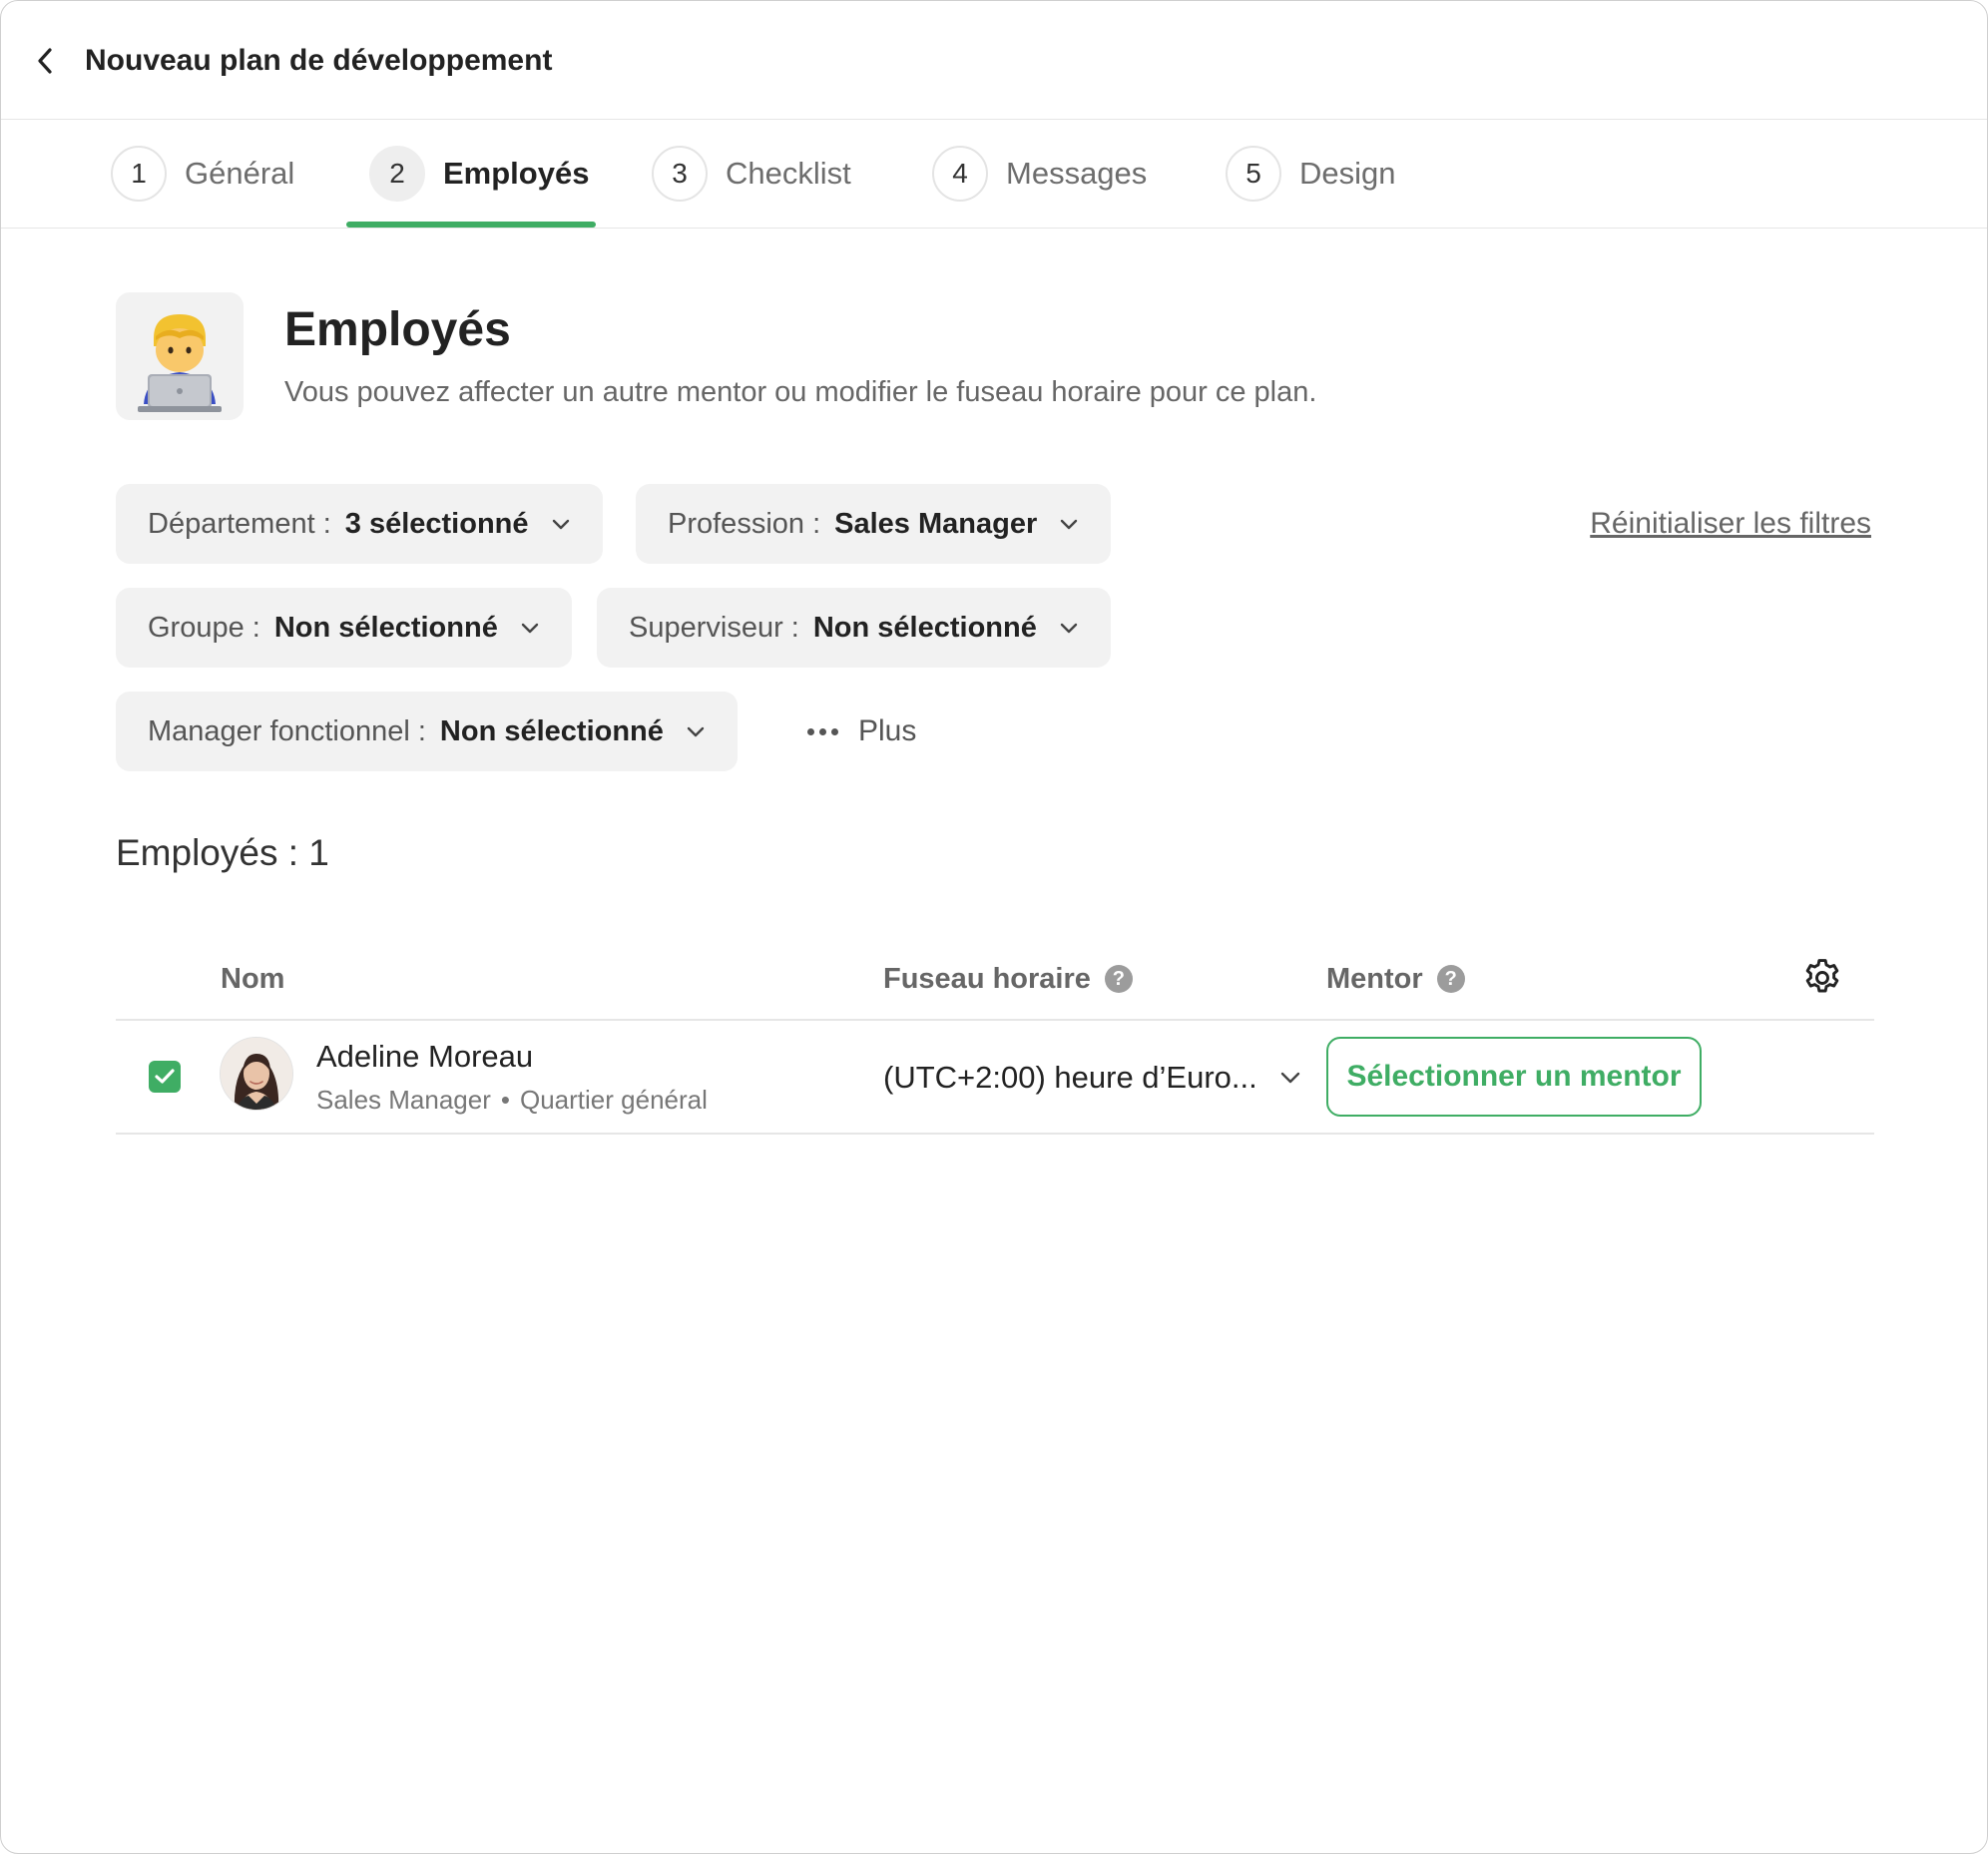  I want to click on filter-label: Superviseur :, so click(714, 627).